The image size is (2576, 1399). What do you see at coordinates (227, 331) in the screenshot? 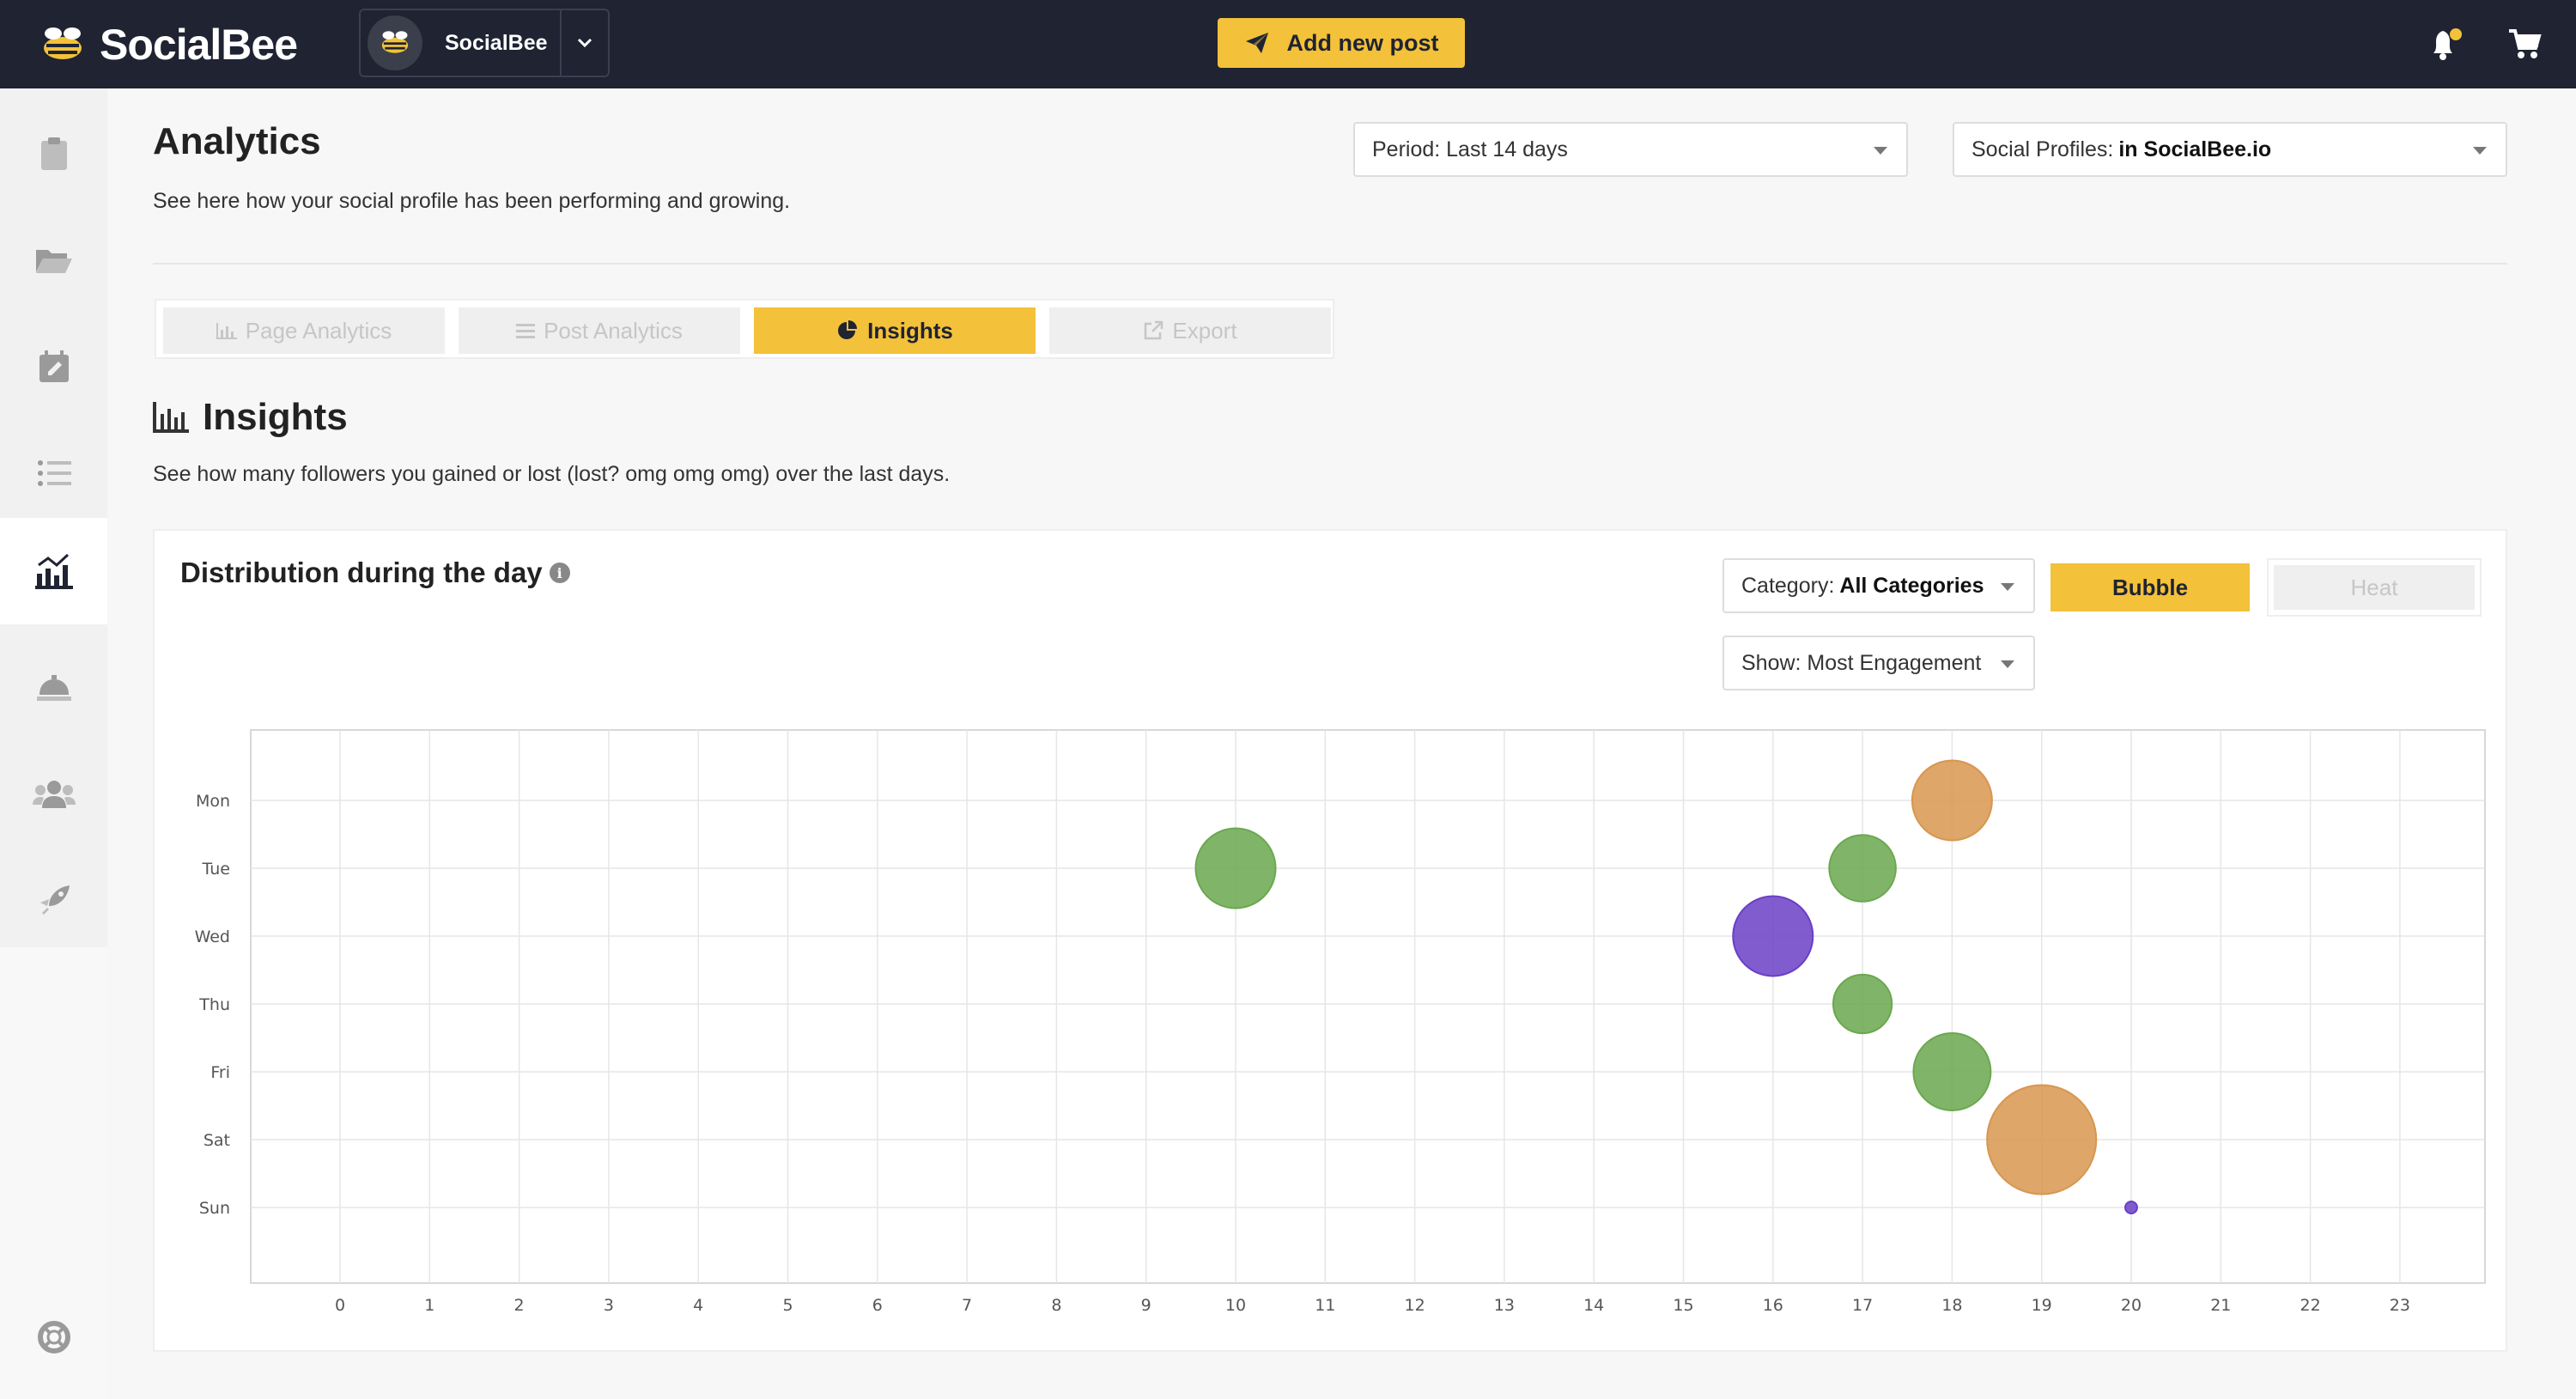
I see `bar-chart-icon` at bounding box center [227, 331].